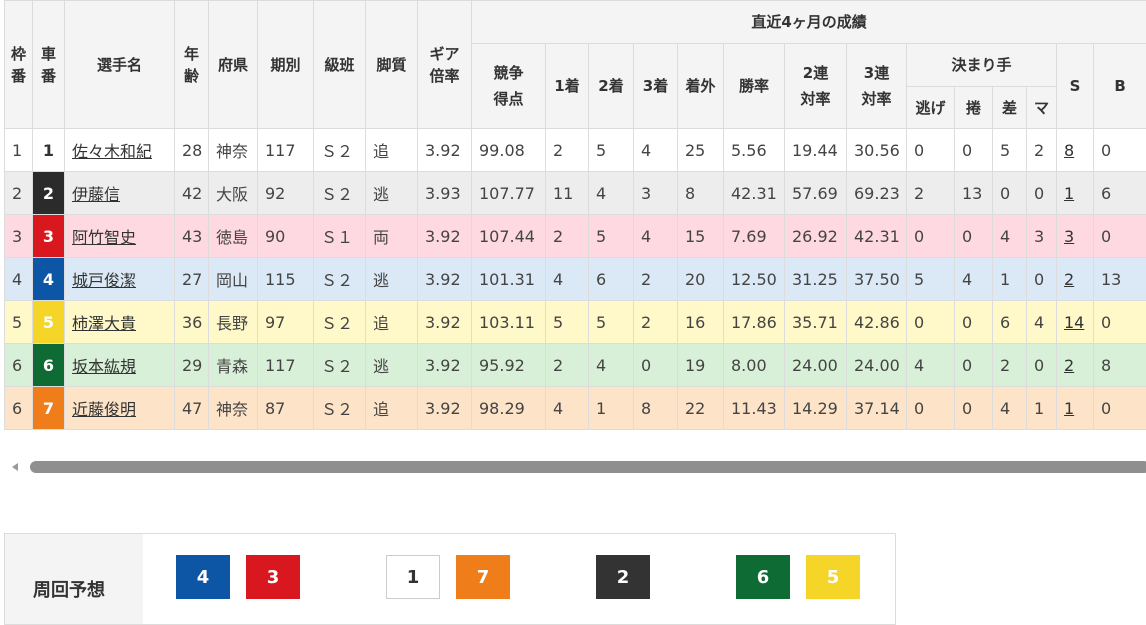  I want to click on cell-s: 14, so click(1075, 322).